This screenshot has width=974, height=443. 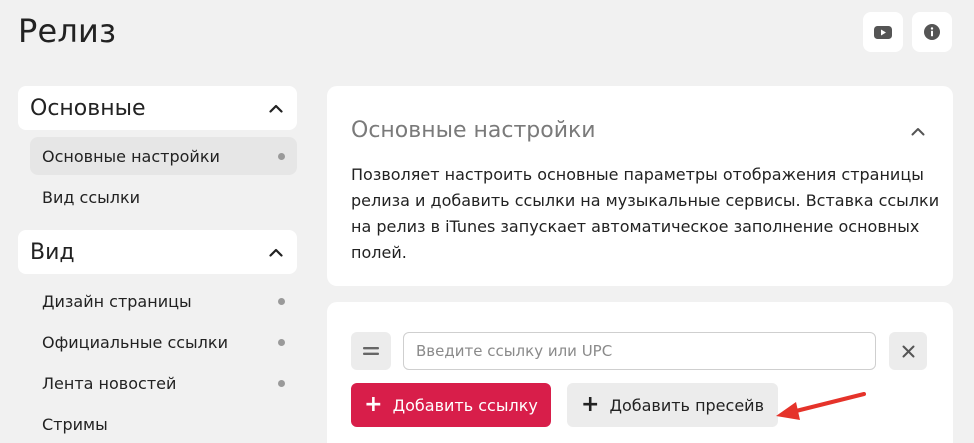 I want to click on sidebar-item-news-feed: Лента новостей, so click(x=163, y=383).